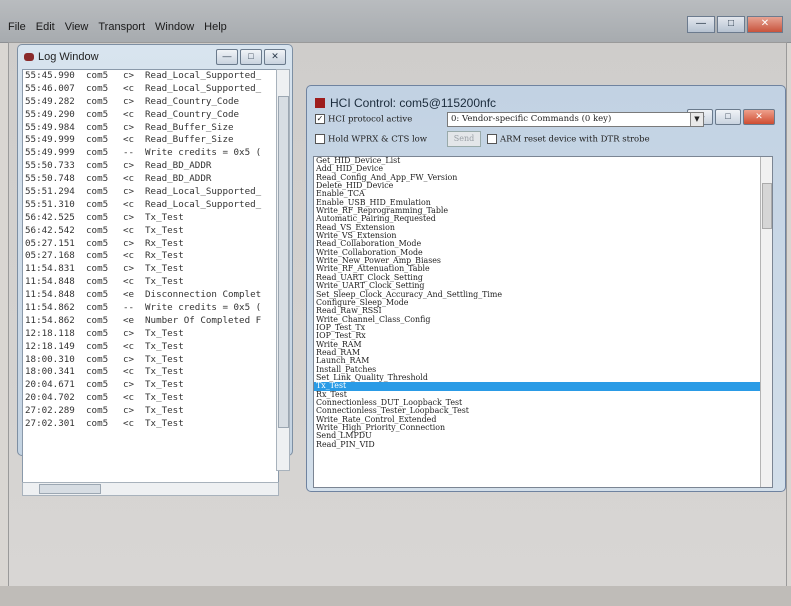 This screenshot has width=791, height=606. Describe the element at coordinates (121, 27) in the screenshot. I see `menu-transport: Transport` at that location.